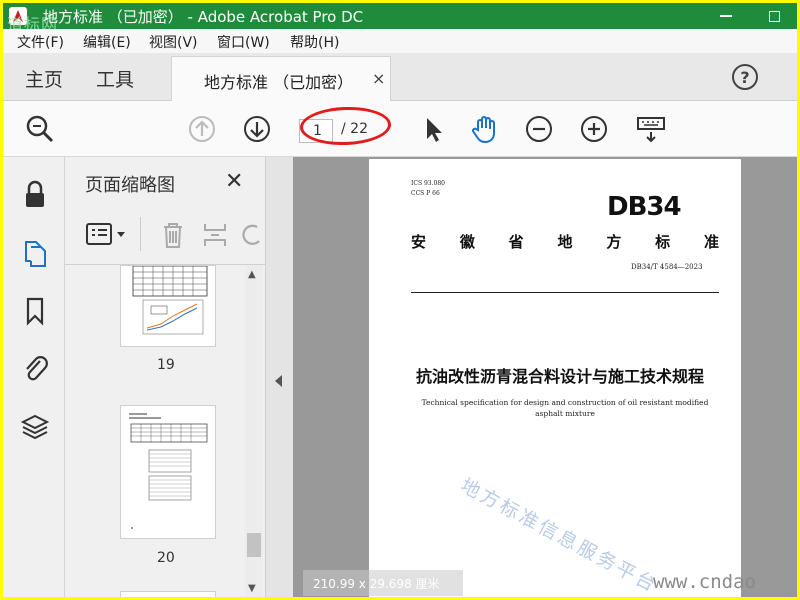 This screenshot has width=800, height=600. I want to click on delete-page-icon, so click(173, 235).